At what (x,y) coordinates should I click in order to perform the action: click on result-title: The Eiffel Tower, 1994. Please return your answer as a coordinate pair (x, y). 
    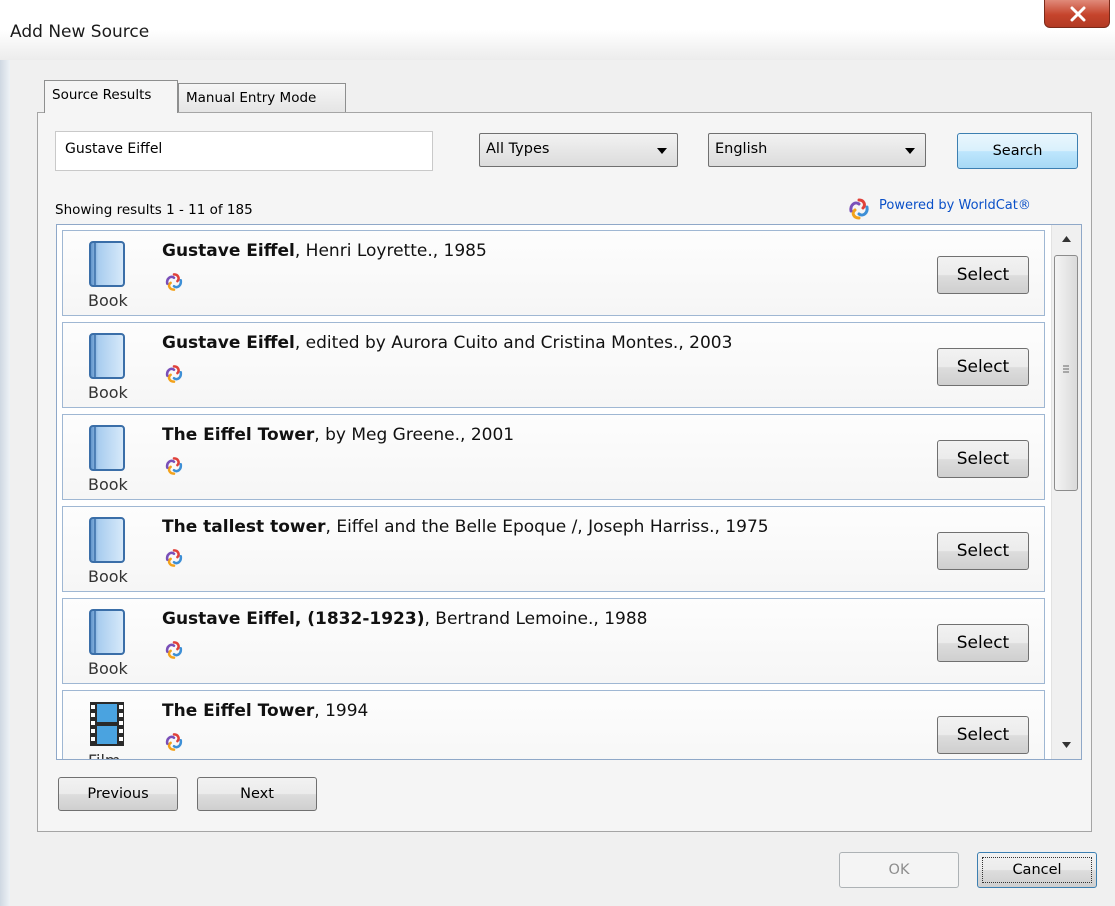
    Looking at the image, I should click on (265, 711).